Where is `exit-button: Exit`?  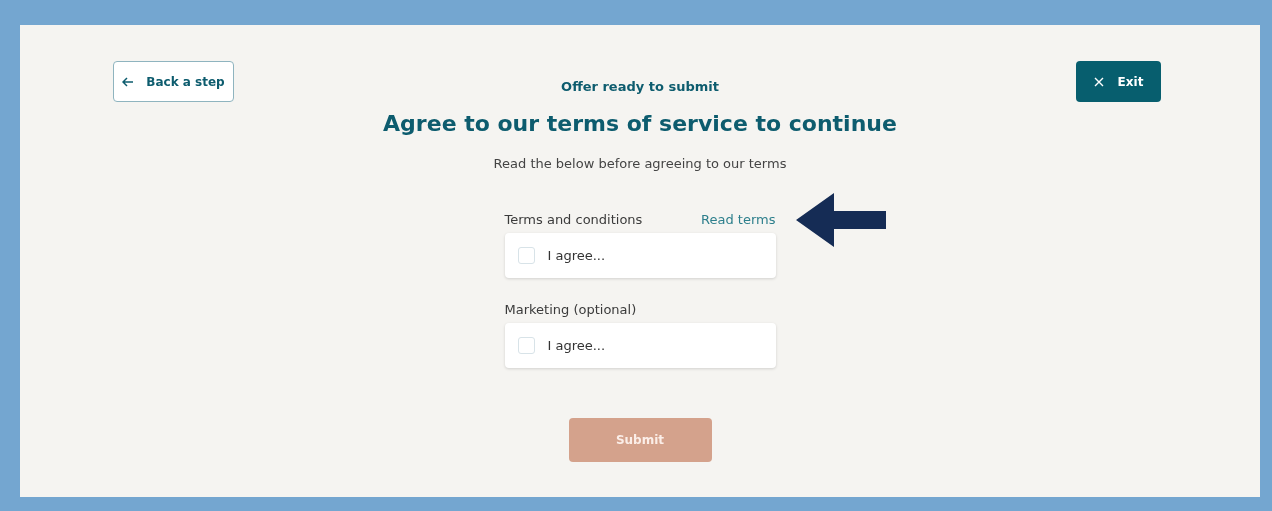 exit-button: Exit is located at coordinates (1118, 81).